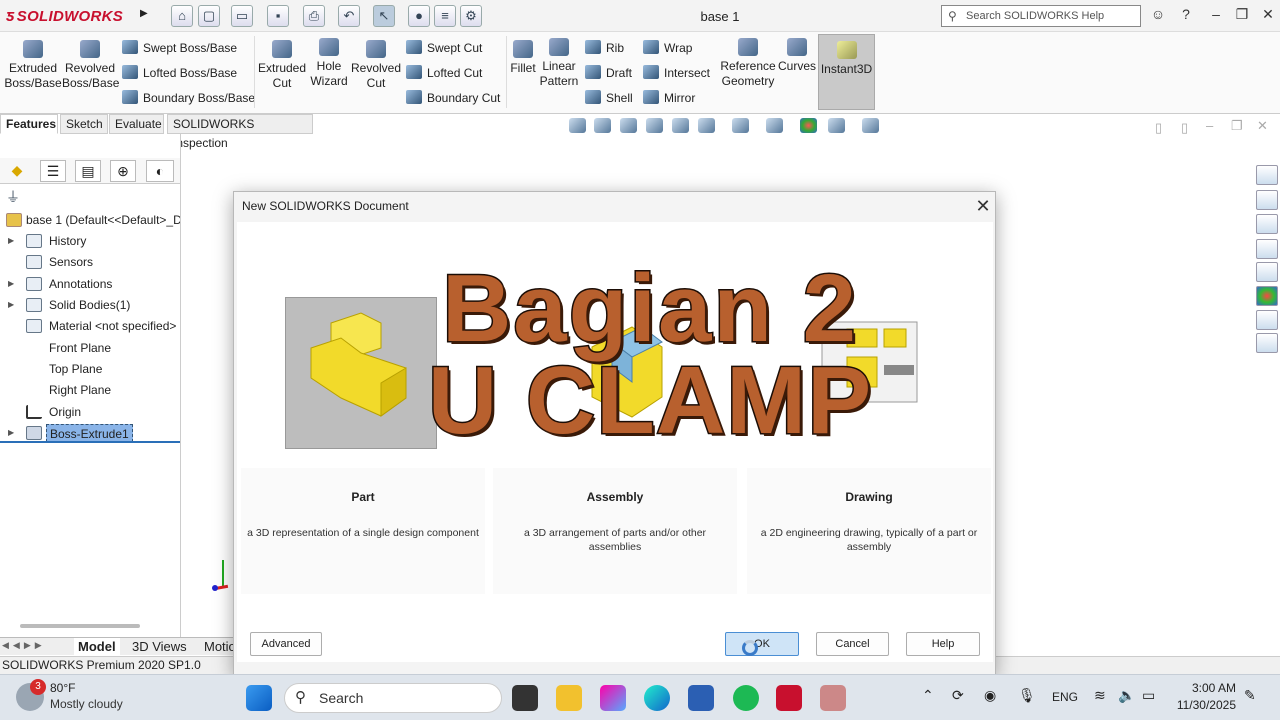 The width and height of the screenshot is (1280, 720). I want to click on restore-button: ❐, so click(1242, 16).